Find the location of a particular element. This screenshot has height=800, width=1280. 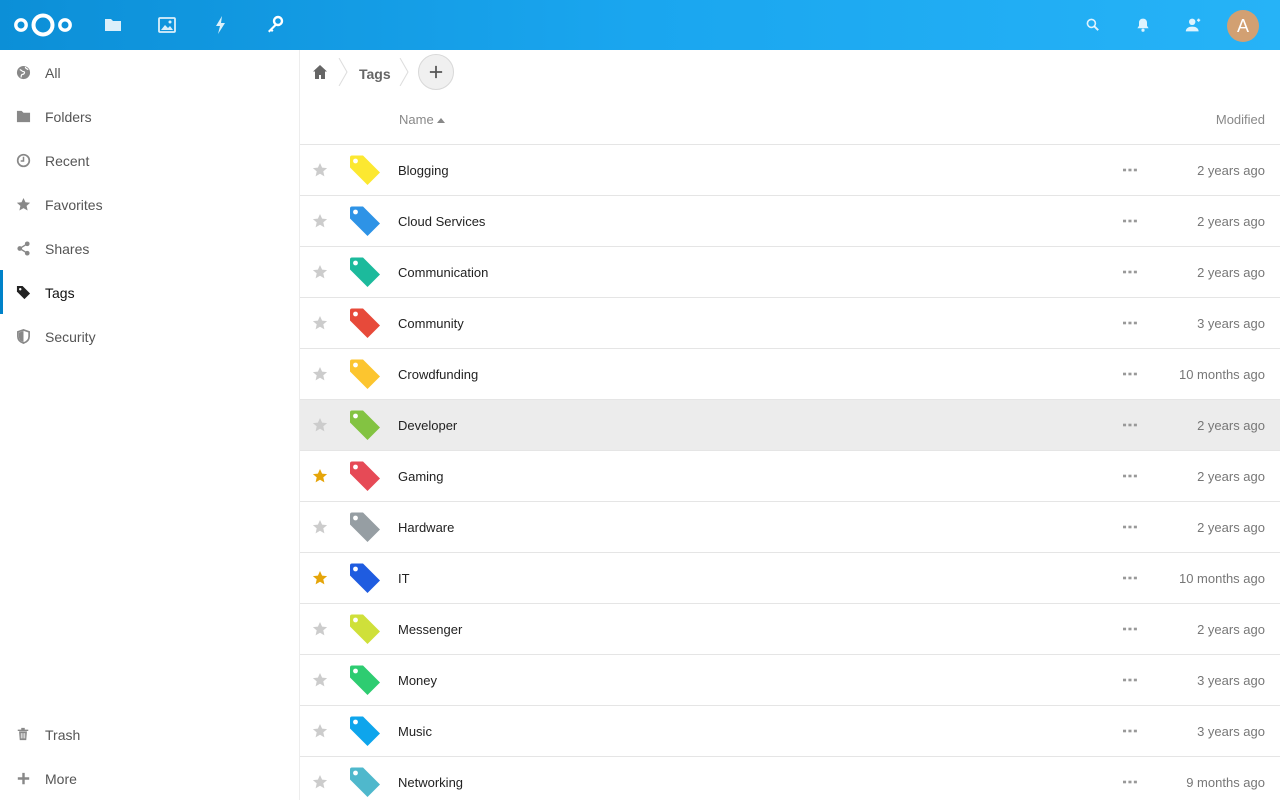

sidebar-item-security: Security is located at coordinates (149, 336).